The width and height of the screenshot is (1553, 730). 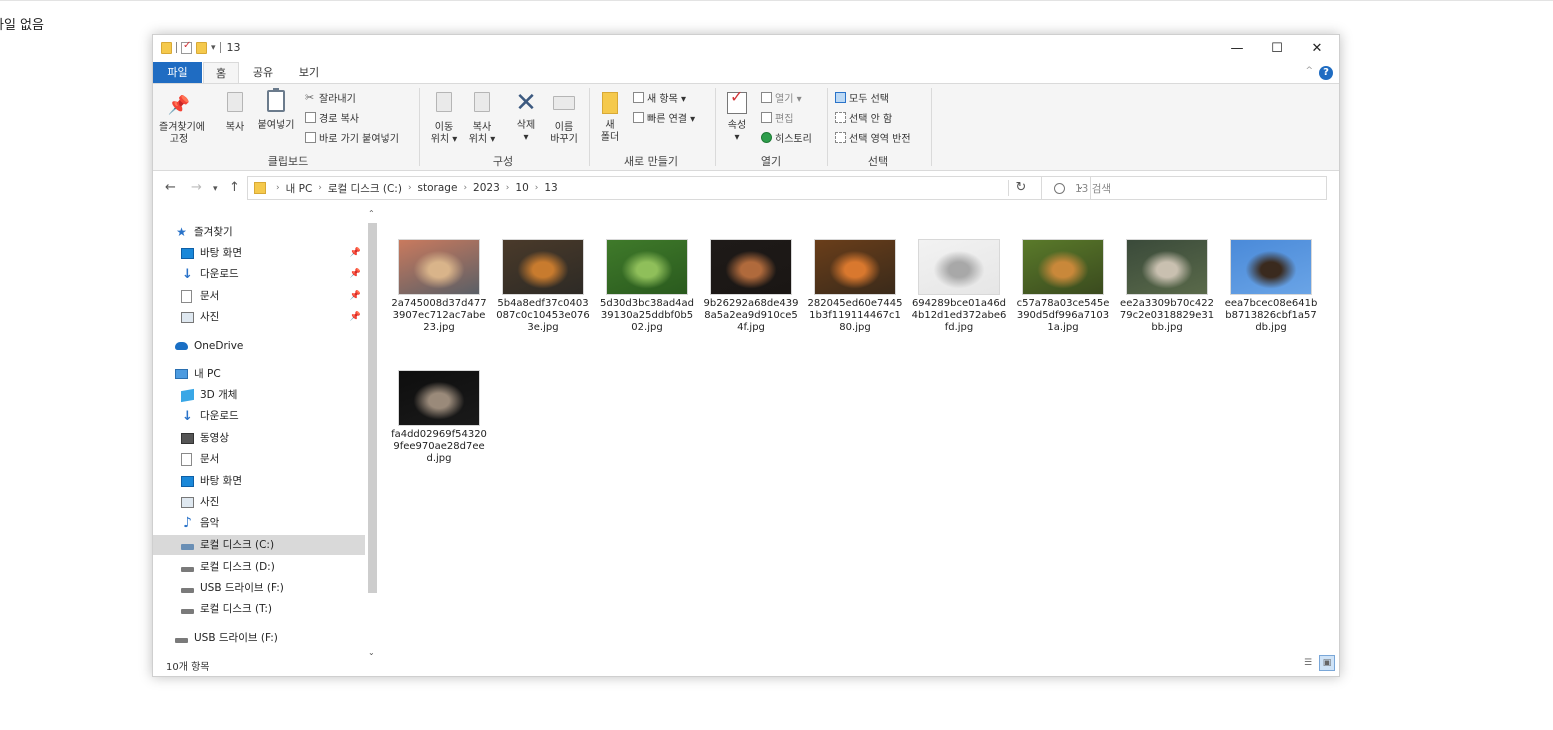 I want to click on file-item: 282045ed60e74451b3f119114467c180.jpg, so click(x=855, y=287).